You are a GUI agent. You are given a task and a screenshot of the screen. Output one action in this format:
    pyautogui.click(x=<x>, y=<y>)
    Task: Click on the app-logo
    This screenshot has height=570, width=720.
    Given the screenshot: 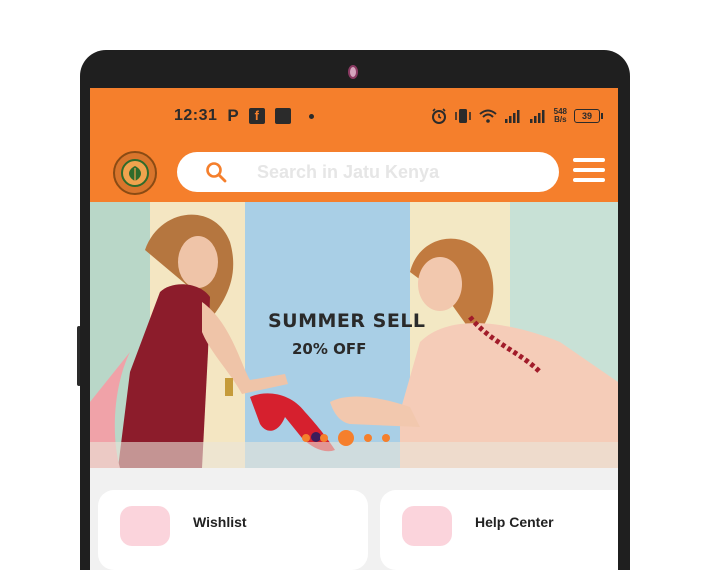 What is the action you would take?
    pyautogui.click(x=135, y=173)
    